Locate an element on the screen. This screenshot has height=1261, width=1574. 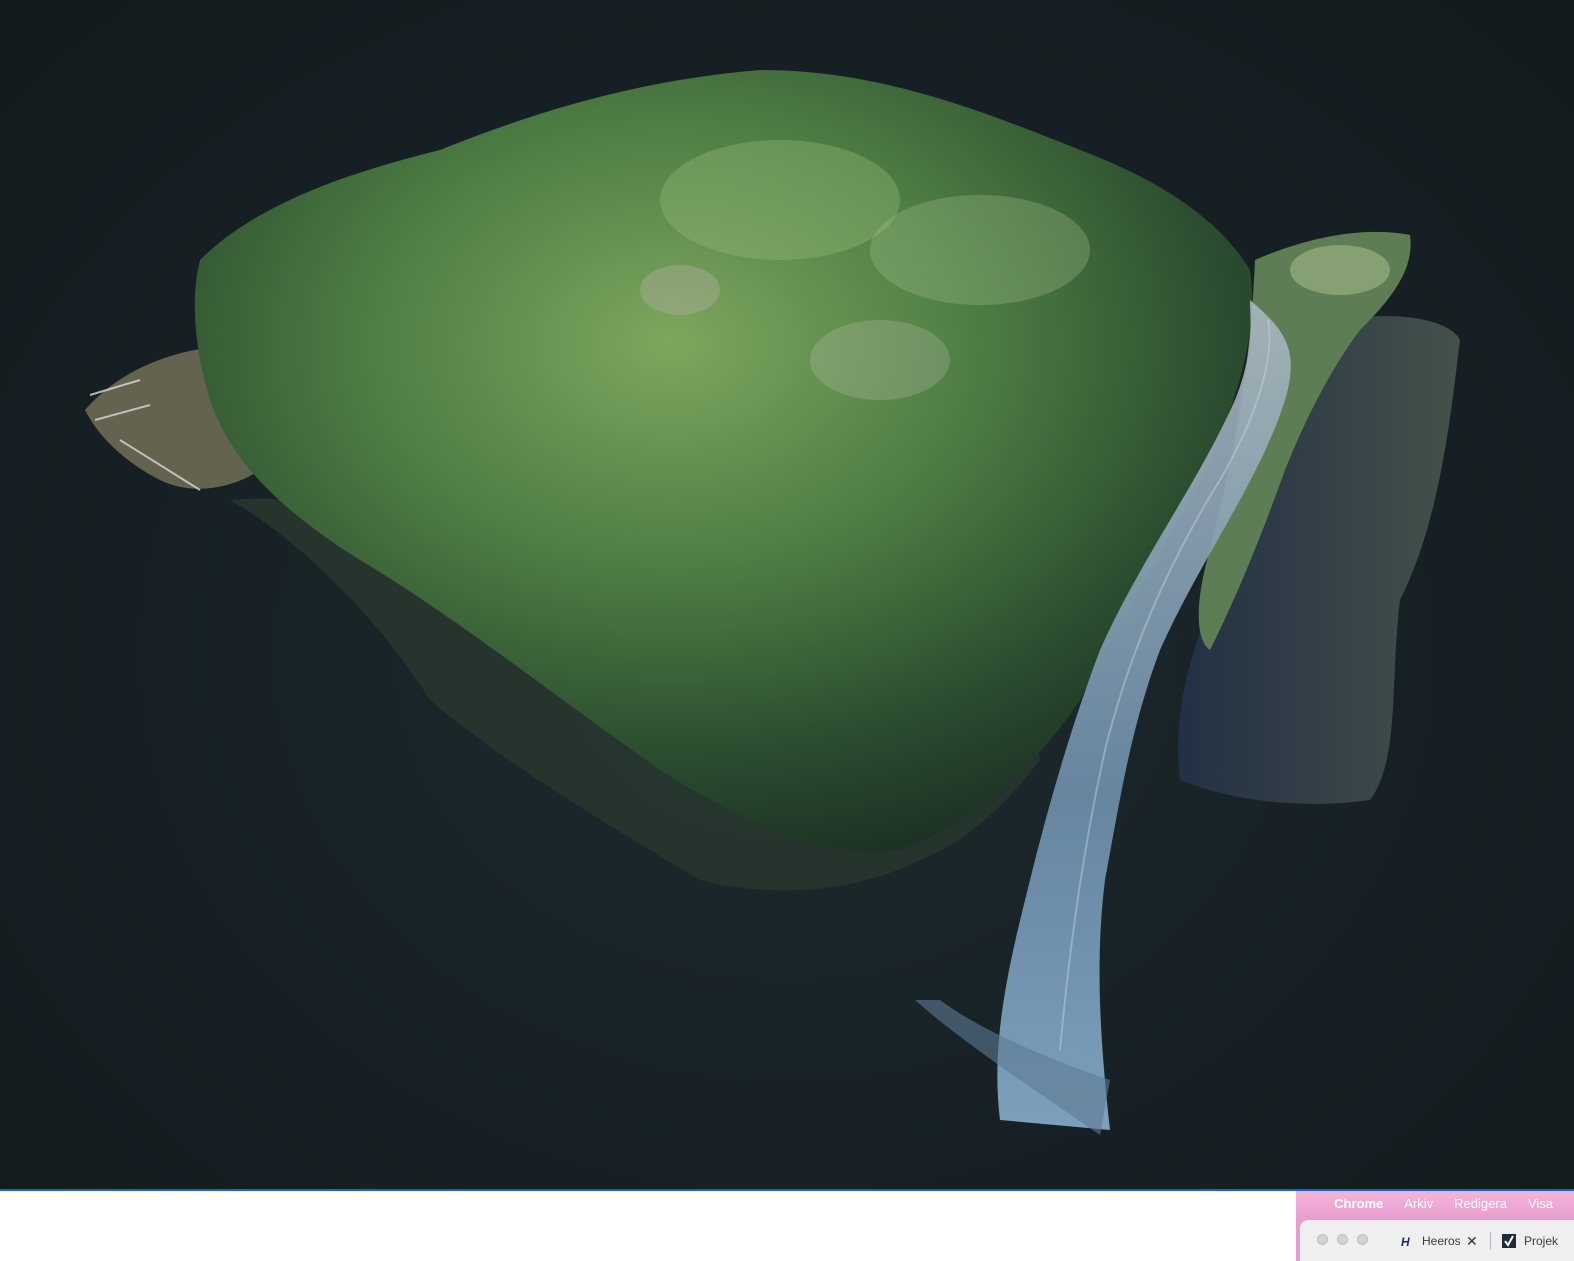
menu-item-visa: Visa is located at coordinates (1540, 1203).